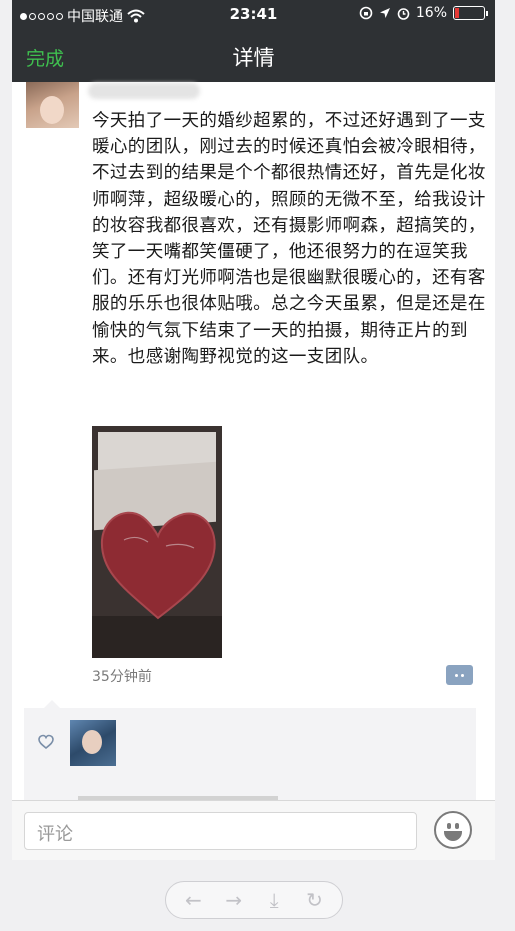 This screenshot has height=931, width=515. Describe the element at coordinates (193, 900) in the screenshot. I see `back-arrow-icon: ←` at that location.